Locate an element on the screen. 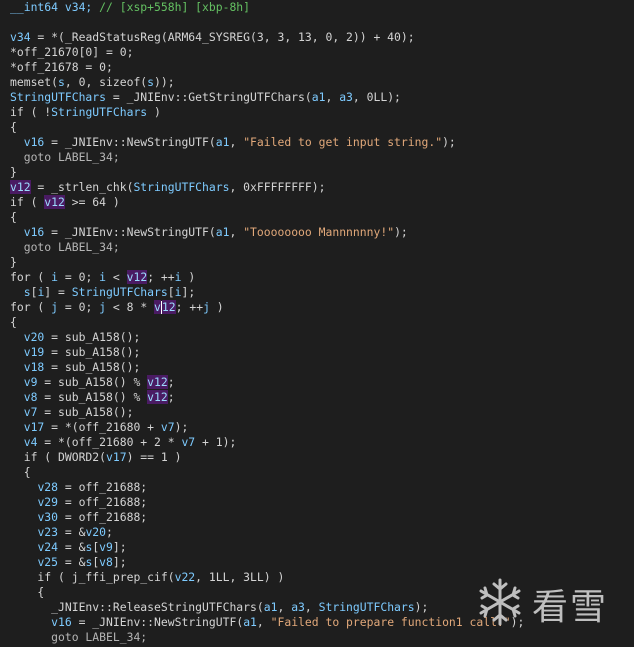 The image size is (634, 647). code-token: = & is located at coordinates (72, 532).